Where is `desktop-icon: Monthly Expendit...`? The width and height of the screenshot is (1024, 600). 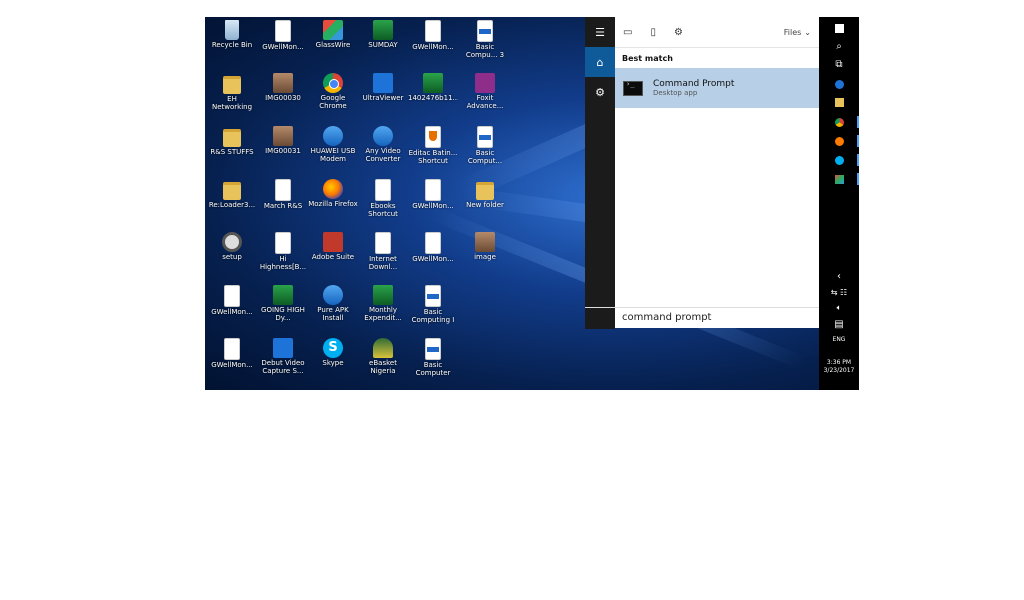
desktop-icon: Monthly Expendit... is located at coordinates (383, 309).